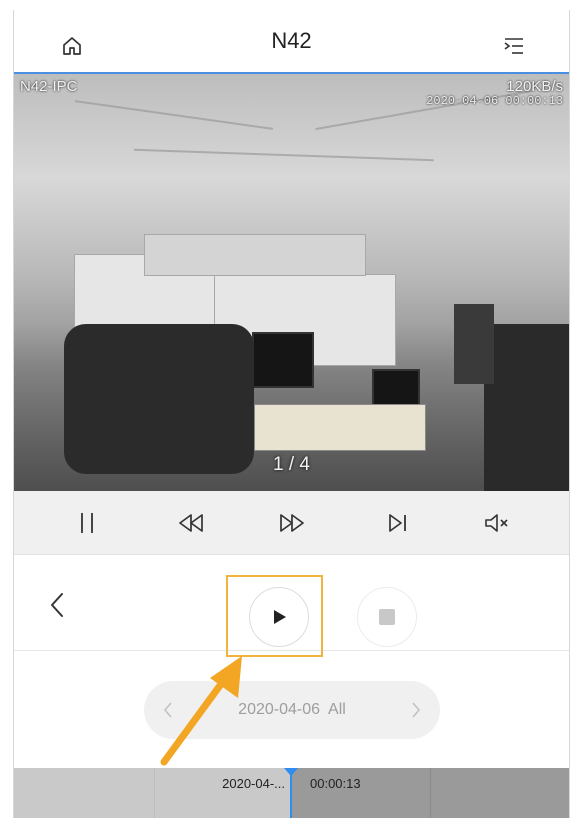 The image size is (577, 818). What do you see at coordinates (474, 344) in the screenshot?
I see `equipment-rack` at bounding box center [474, 344].